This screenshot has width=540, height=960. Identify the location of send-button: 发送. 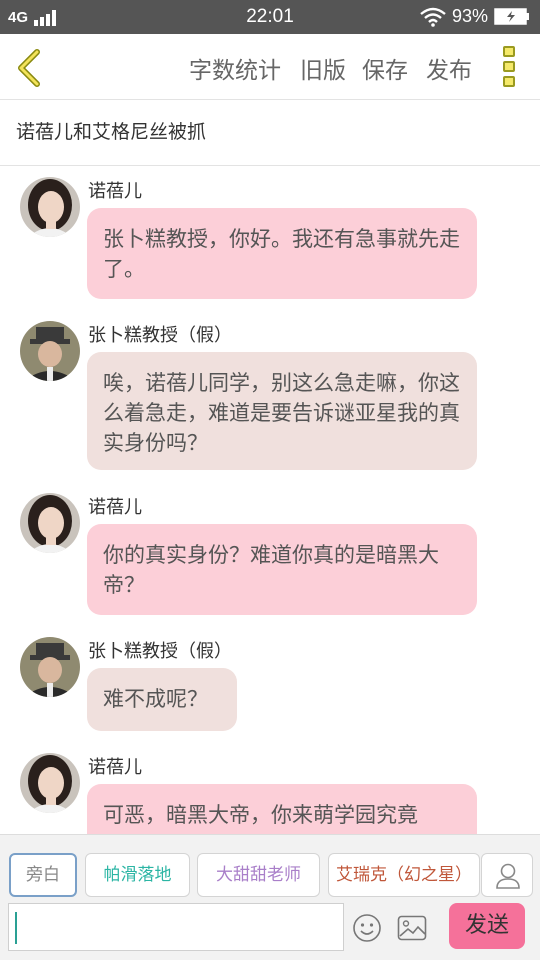
(487, 926).